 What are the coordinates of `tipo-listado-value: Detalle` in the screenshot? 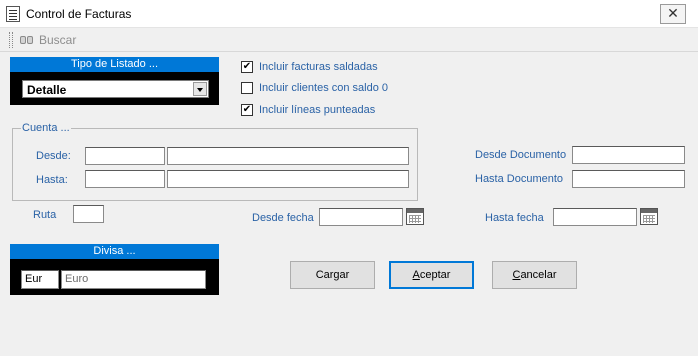 It's located at (47, 90).